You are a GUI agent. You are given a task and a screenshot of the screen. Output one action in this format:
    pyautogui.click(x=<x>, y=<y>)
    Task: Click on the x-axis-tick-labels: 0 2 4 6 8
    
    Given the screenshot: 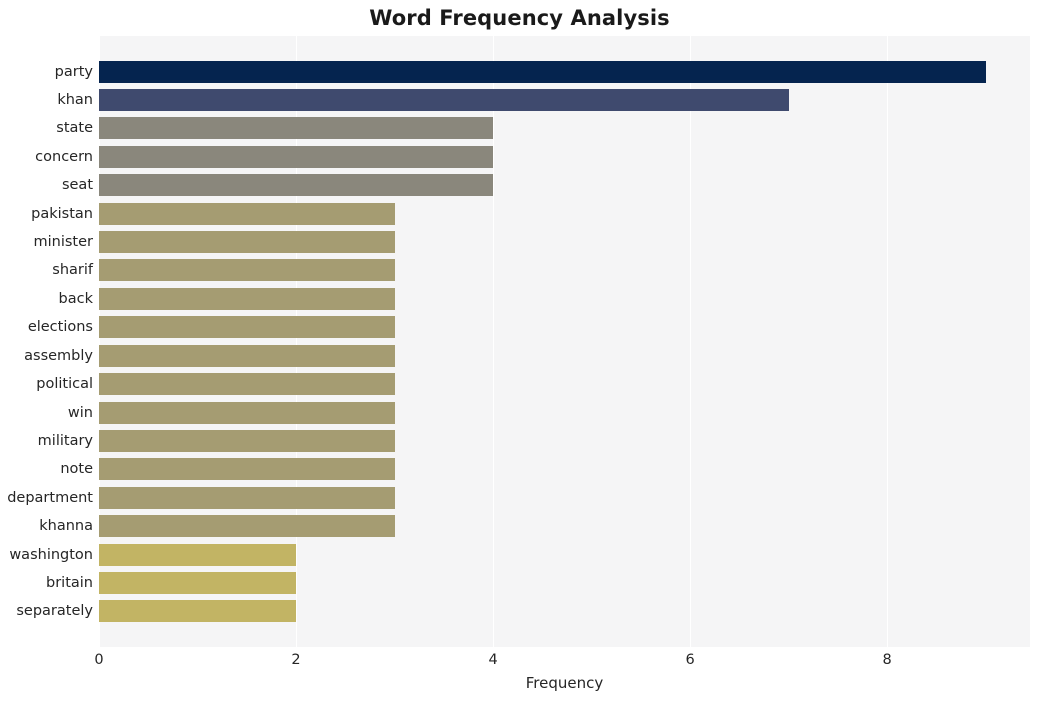 What is the action you would take?
    pyautogui.click(x=562, y=661)
    